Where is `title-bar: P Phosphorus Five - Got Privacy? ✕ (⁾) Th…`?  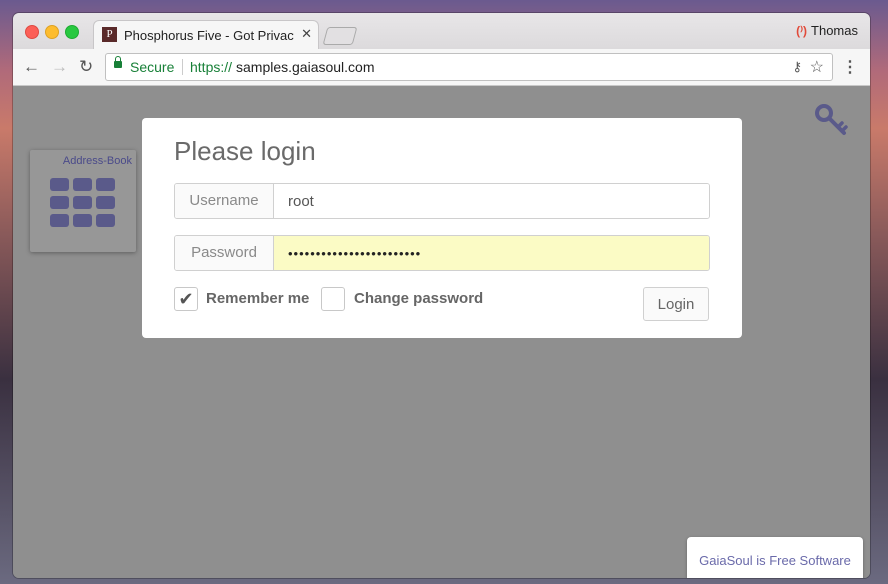 title-bar: P Phosphorus Five - Got Privacy? ✕ (⁾) Th… is located at coordinates (441, 31).